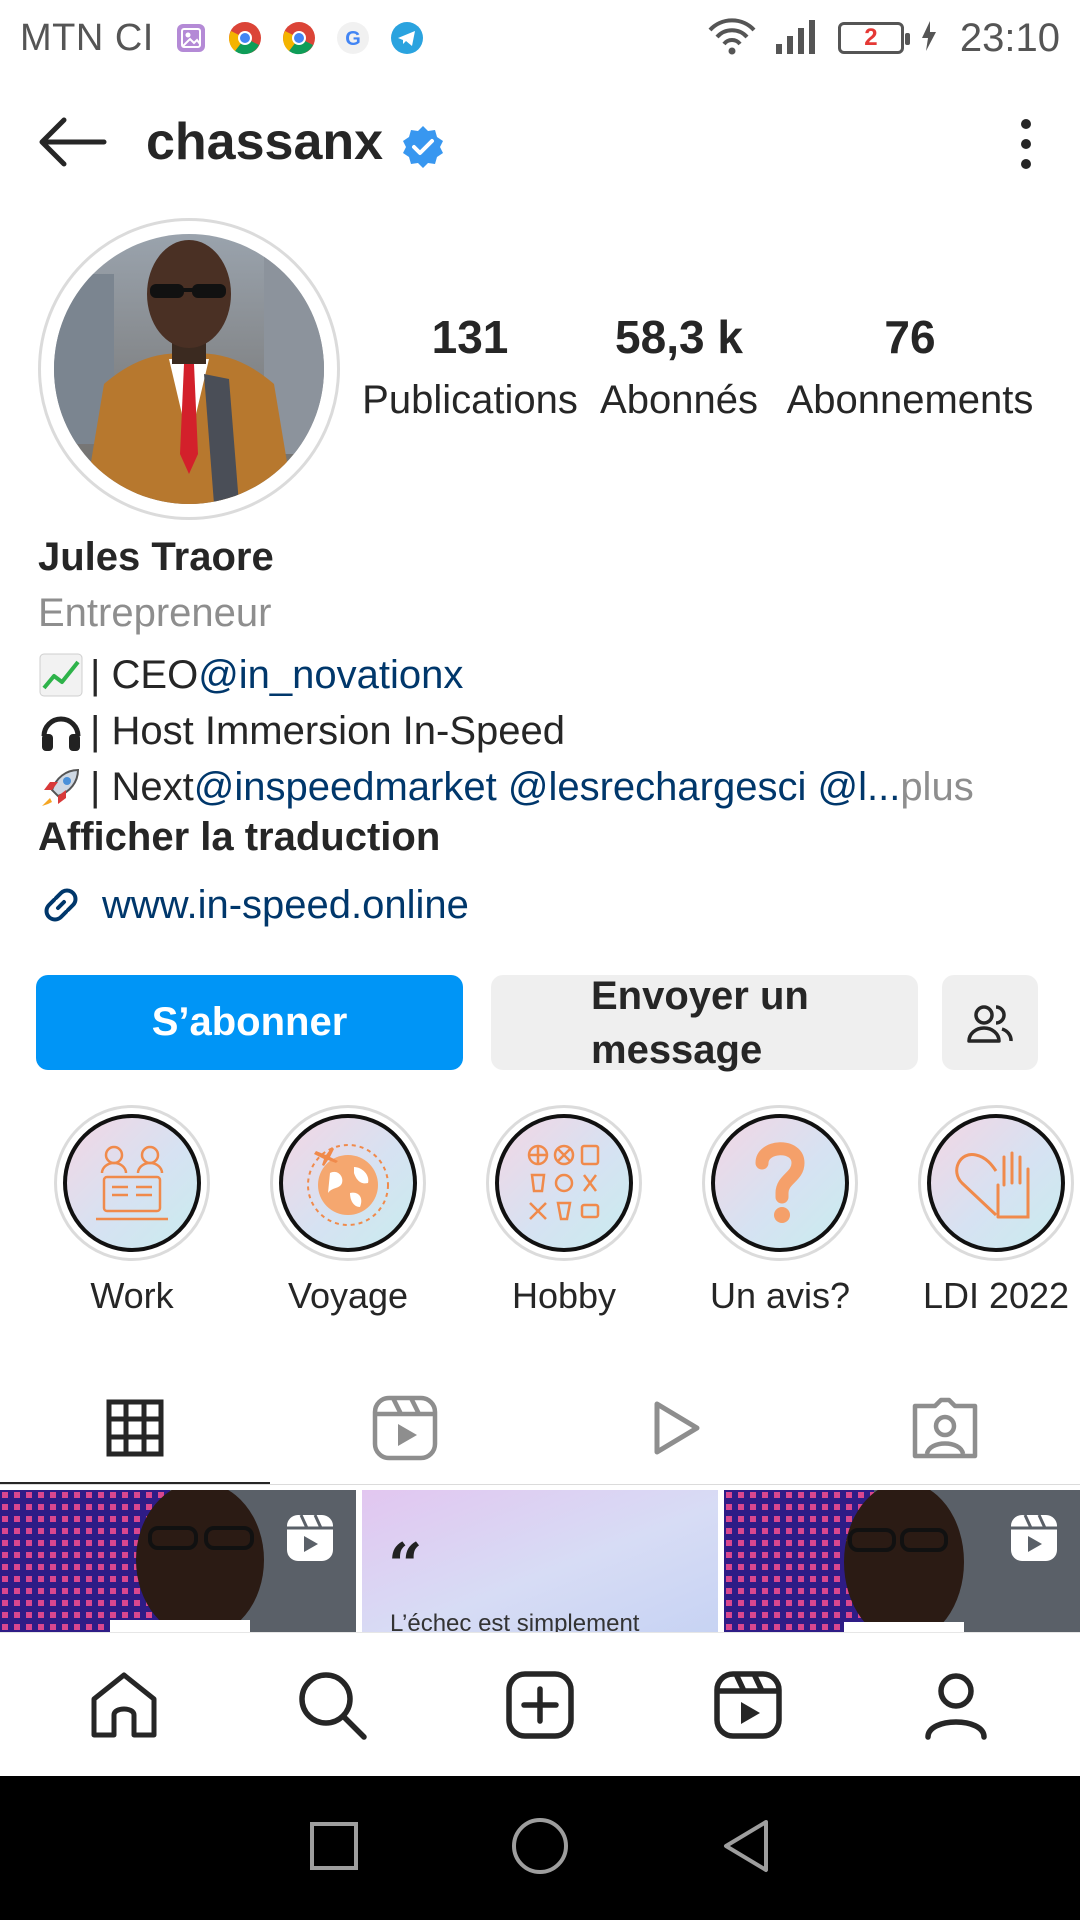  I want to click on svg-text: G, so click(353, 39).